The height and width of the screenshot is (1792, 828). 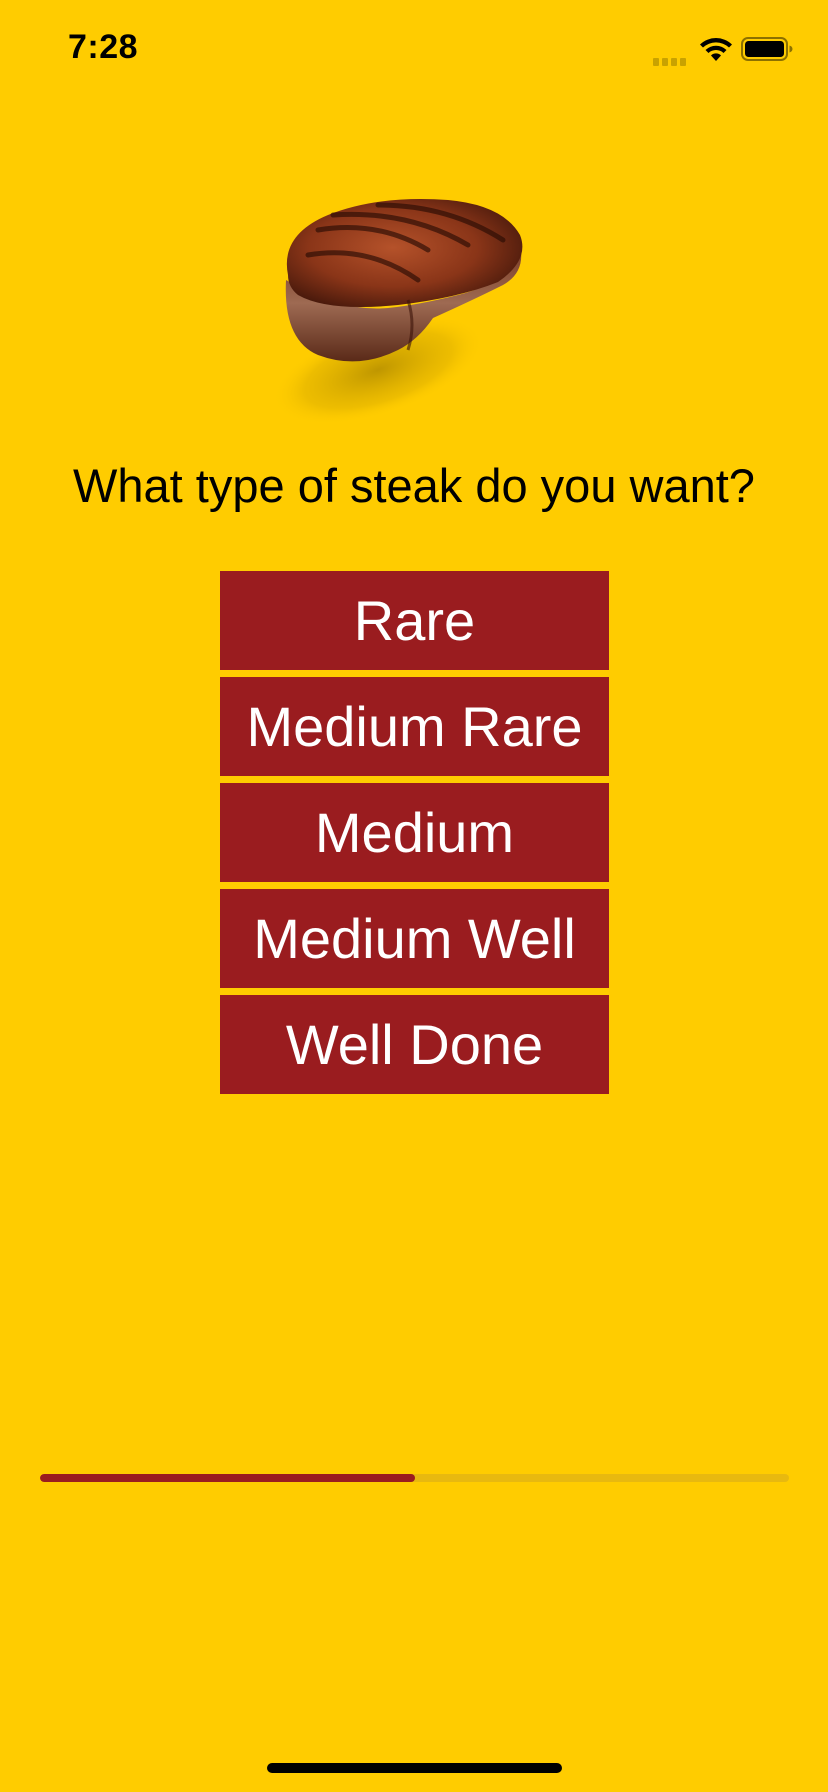 What do you see at coordinates (103, 47) in the screenshot?
I see `status-time: 7:28` at bounding box center [103, 47].